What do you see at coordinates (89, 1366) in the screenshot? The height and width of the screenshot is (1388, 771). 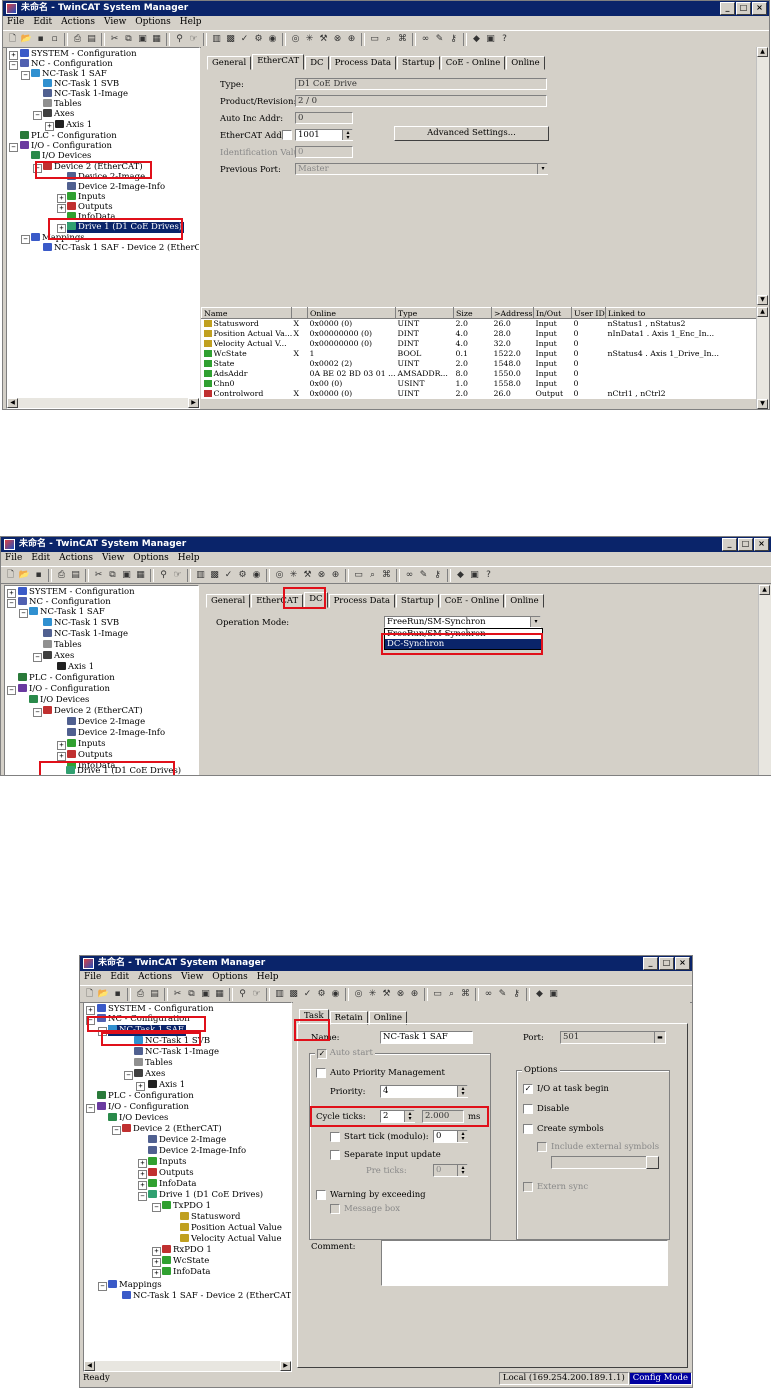 I see `scroll-left-arrow-icon: ◀` at bounding box center [89, 1366].